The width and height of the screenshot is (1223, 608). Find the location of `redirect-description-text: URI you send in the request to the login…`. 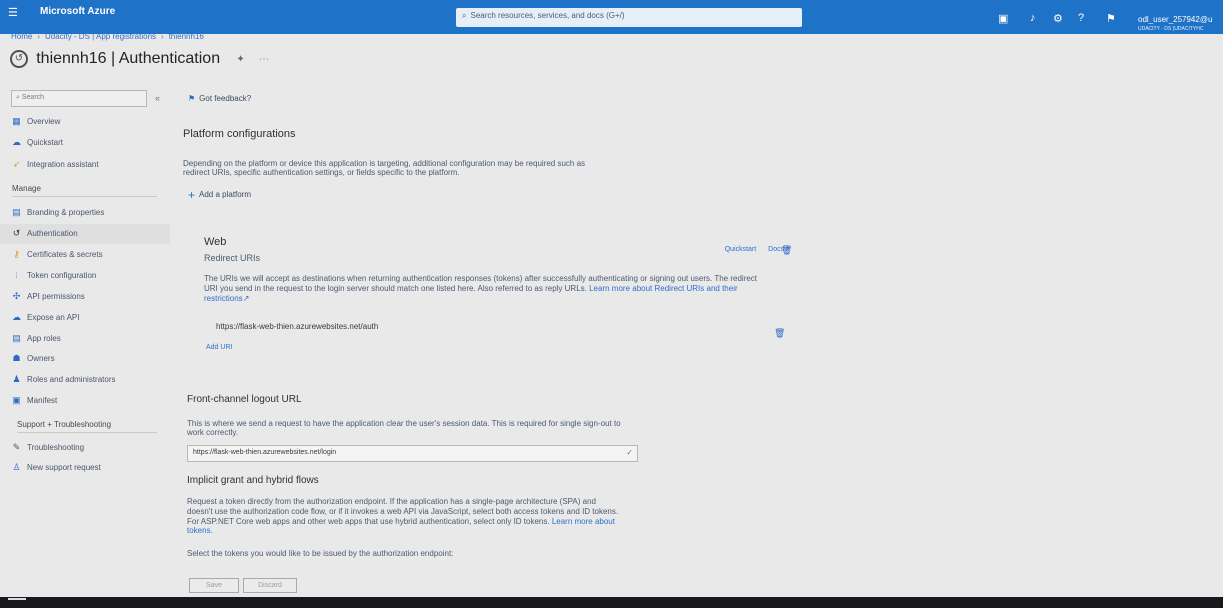

redirect-description-text: URI you send in the request to the login… is located at coordinates (395, 288).